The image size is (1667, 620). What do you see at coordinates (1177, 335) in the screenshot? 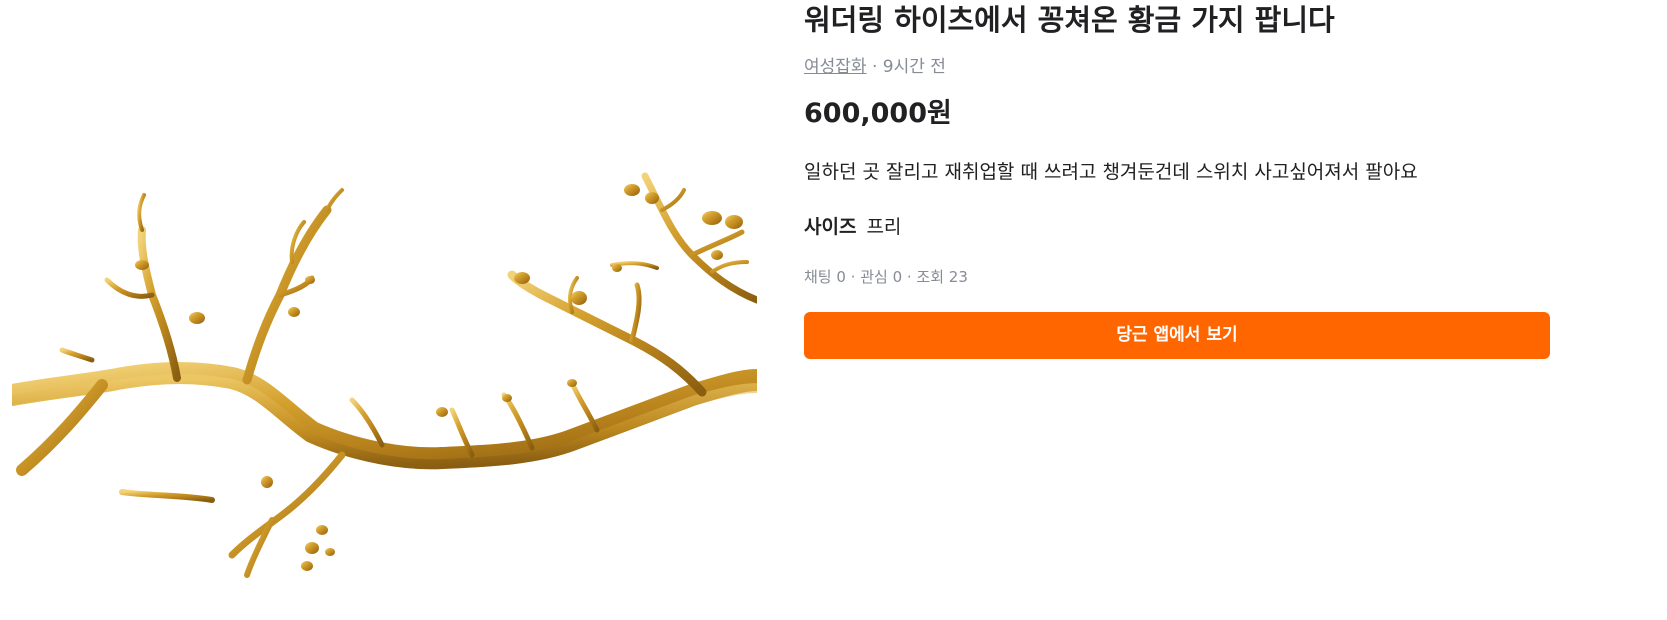
I see `open-in-app-button: 당근 앱에서 보기` at bounding box center [1177, 335].